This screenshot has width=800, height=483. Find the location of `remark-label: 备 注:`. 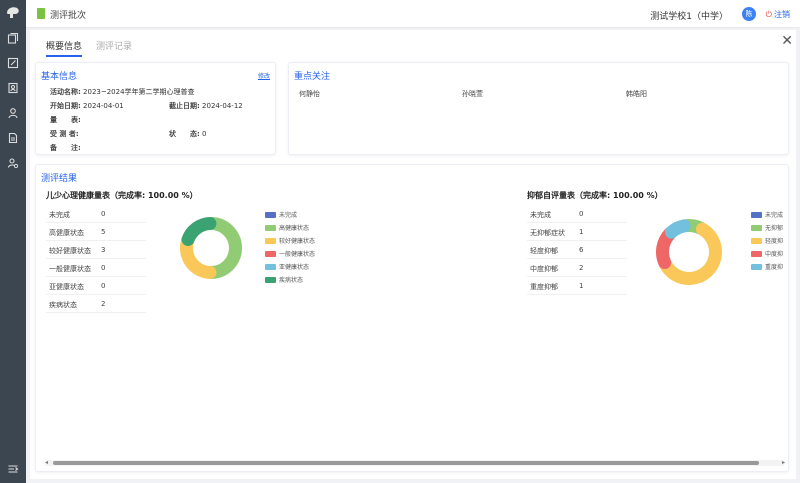

remark-label: 备 注: is located at coordinates (65, 148).